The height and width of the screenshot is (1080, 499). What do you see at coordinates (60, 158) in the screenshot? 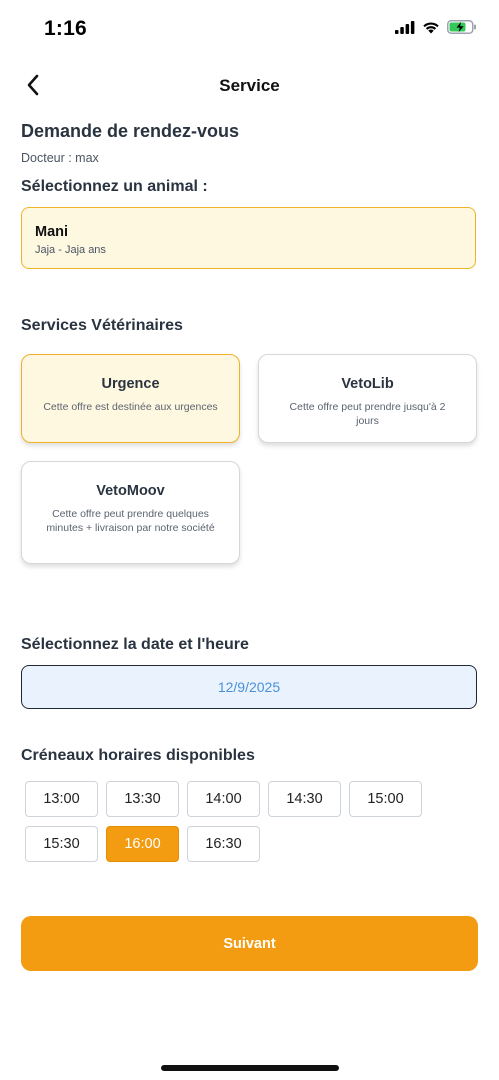
I see `doctor-label: Docteur : max` at bounding box center [60, 158].